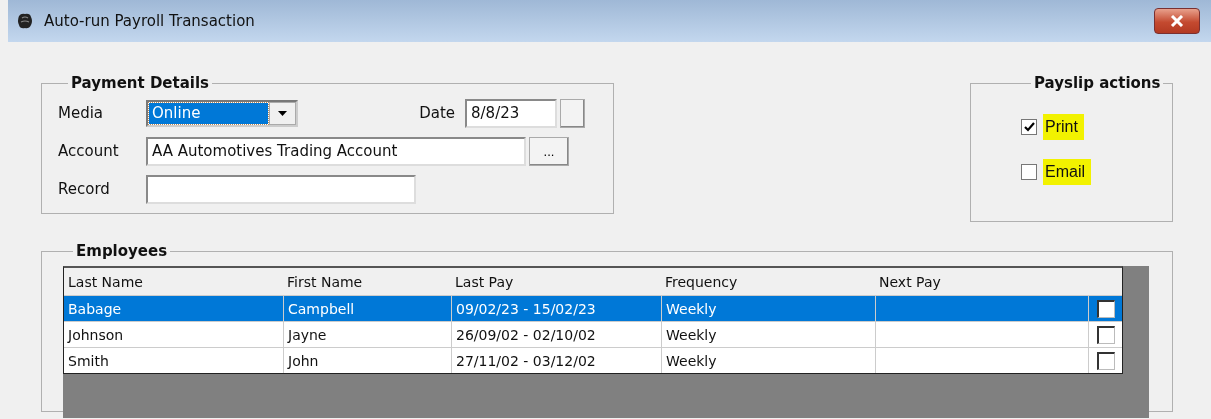  I want to click on table-cell-text: Smith, so click(88, 361).